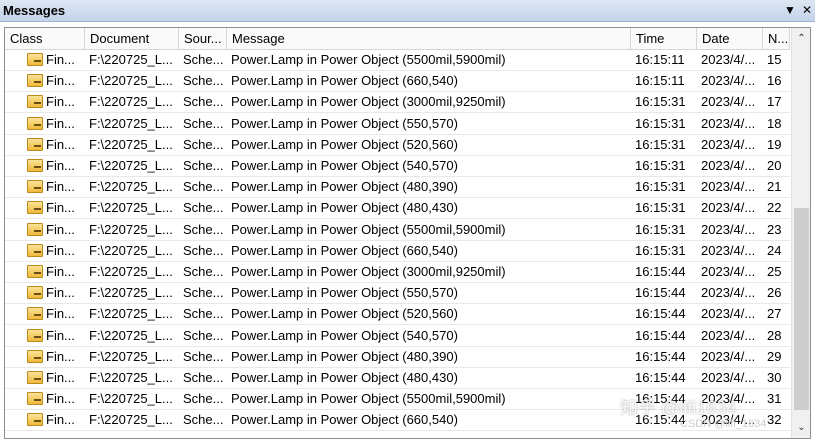 The height and width of the screenshot is (442, 815). What do you see at coordinates (344, 377) in the screenshot?
I see `cell-message: Power.Lamp in Power Object (480,430)` at bounding box center [344, 377].